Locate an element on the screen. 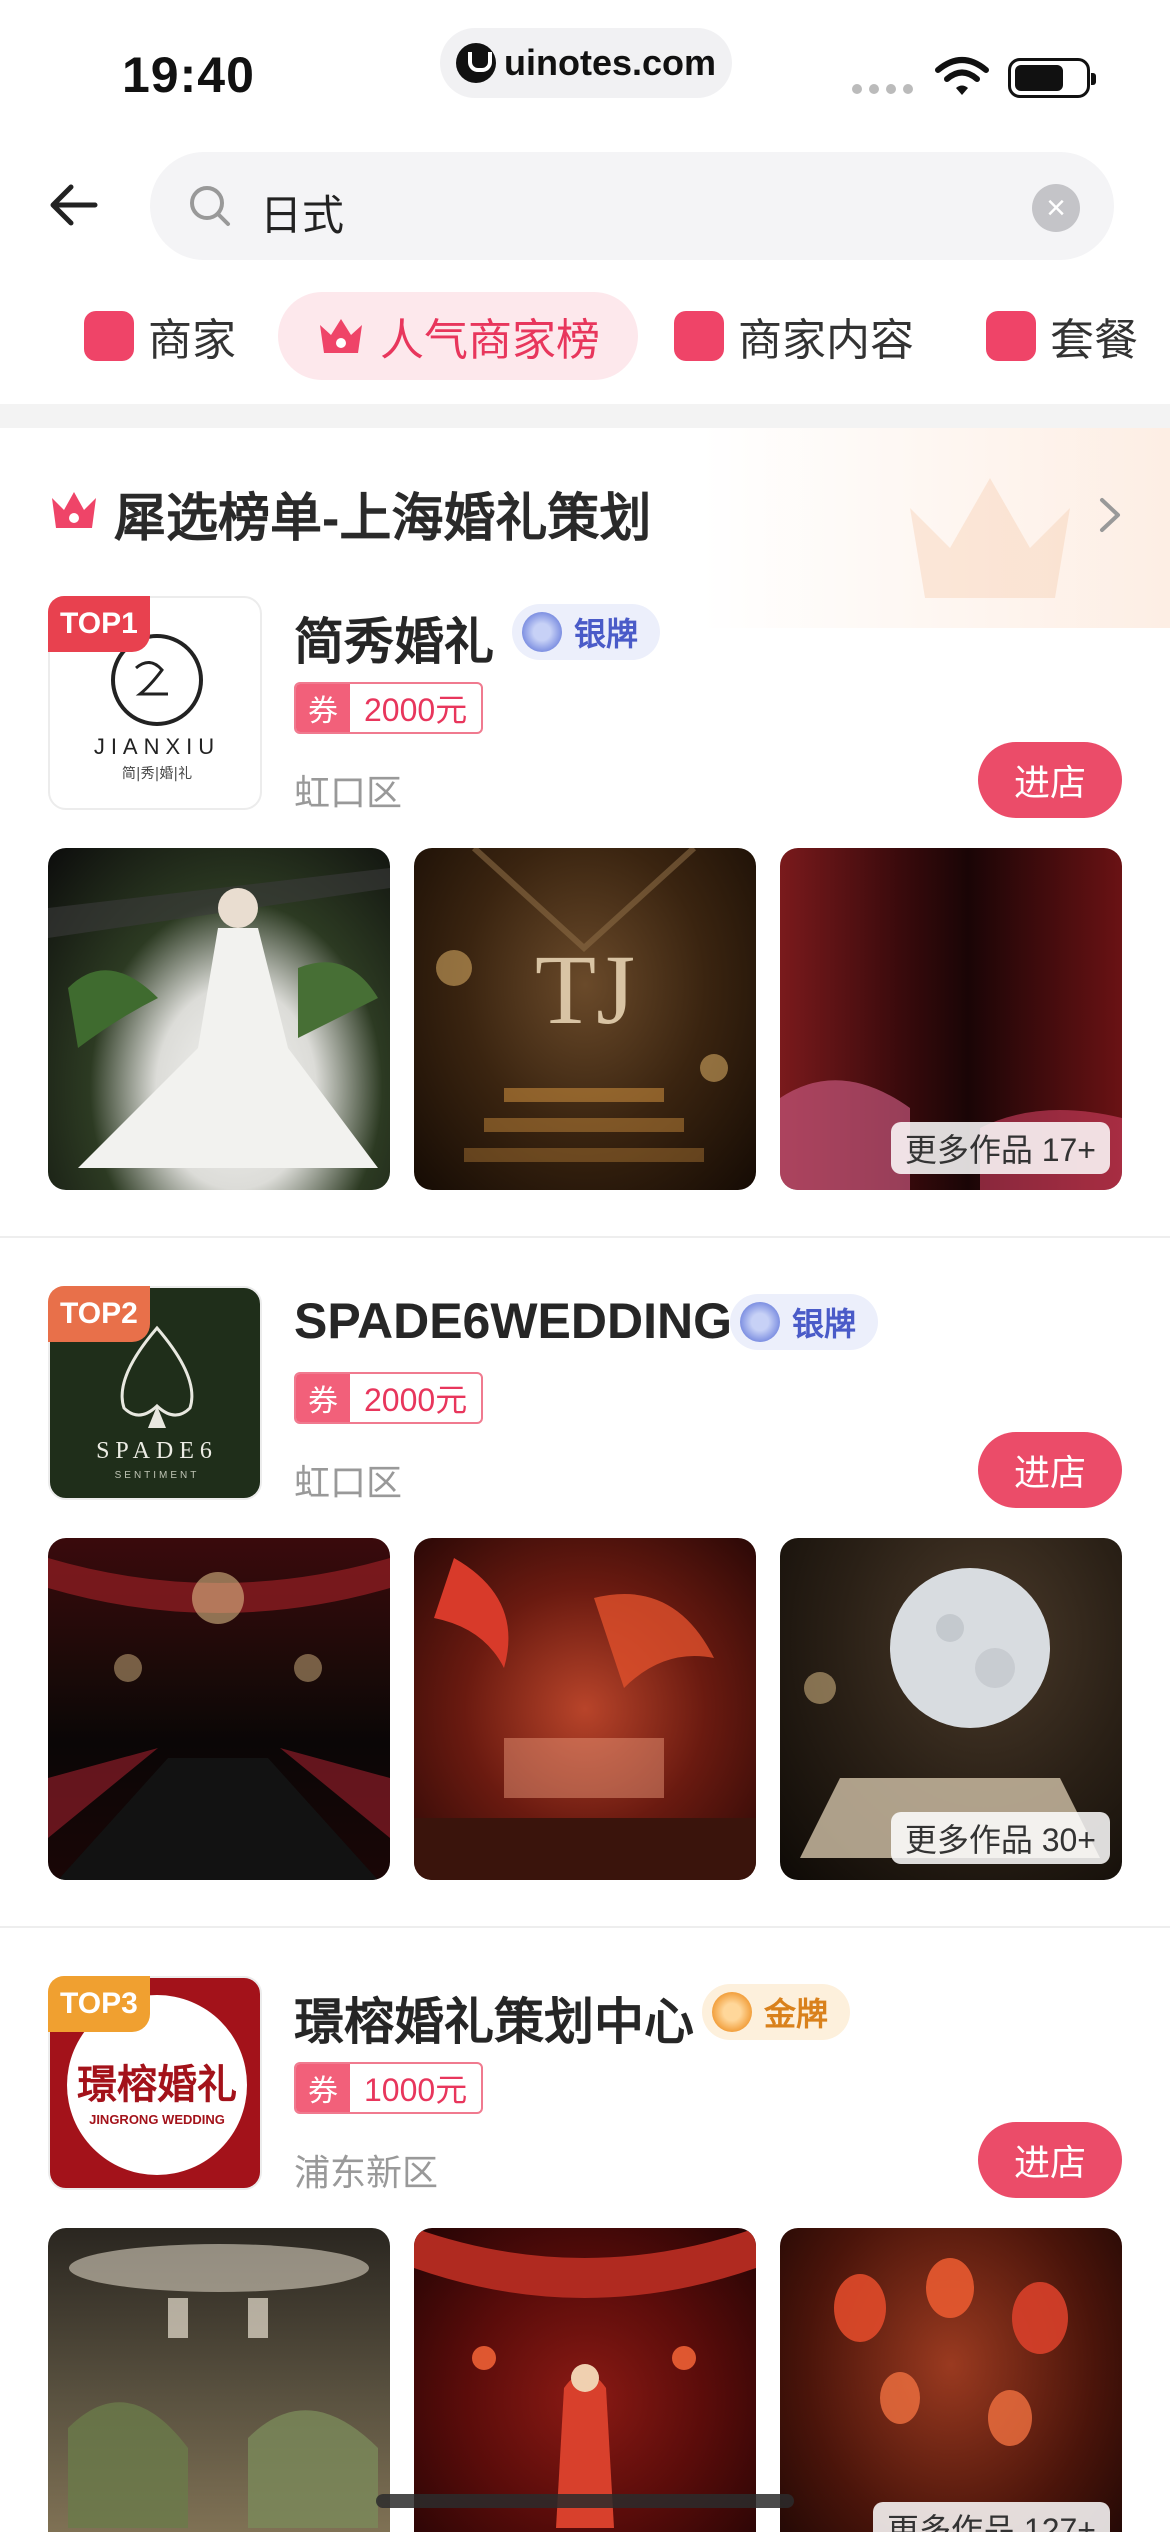 Image resolution: width=1170 pixels, height=2532 pixels. medal-label: 金牌 is located at coordinates (796, 2014).